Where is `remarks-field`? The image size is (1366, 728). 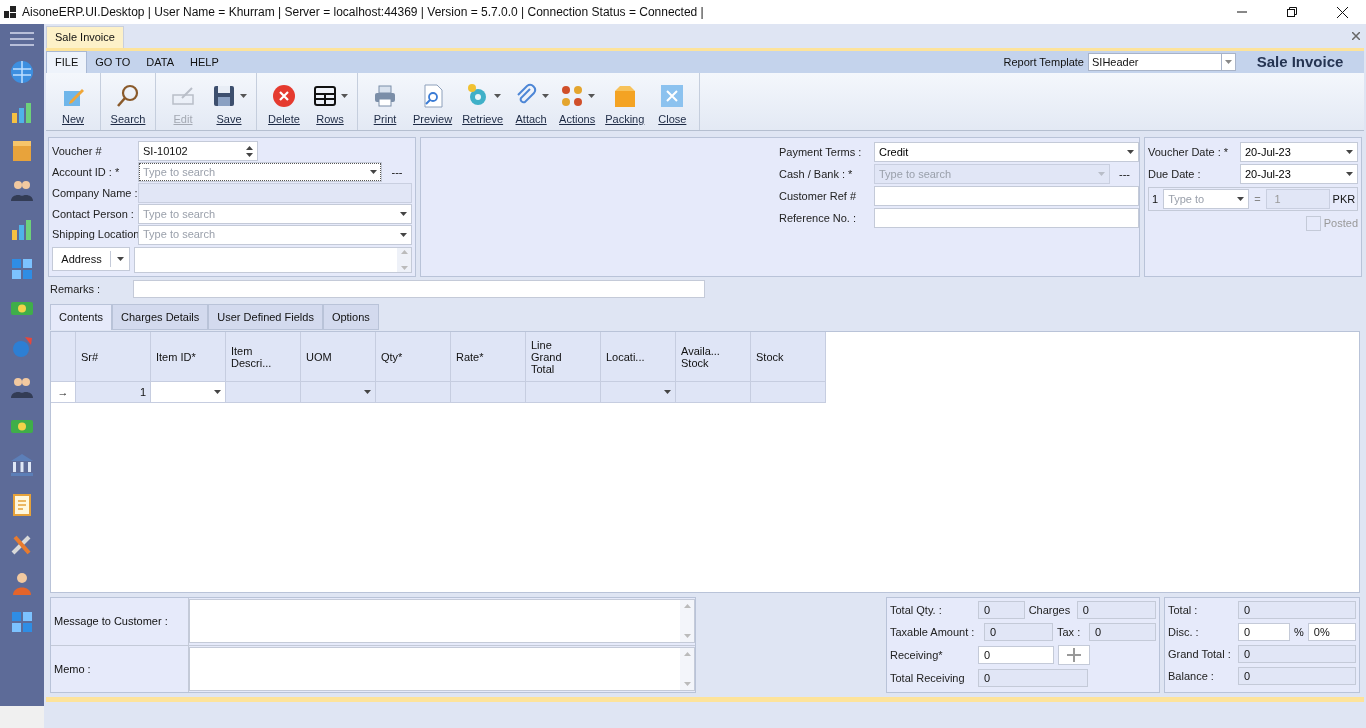
remarks-field is located at coordinates (419, 289).